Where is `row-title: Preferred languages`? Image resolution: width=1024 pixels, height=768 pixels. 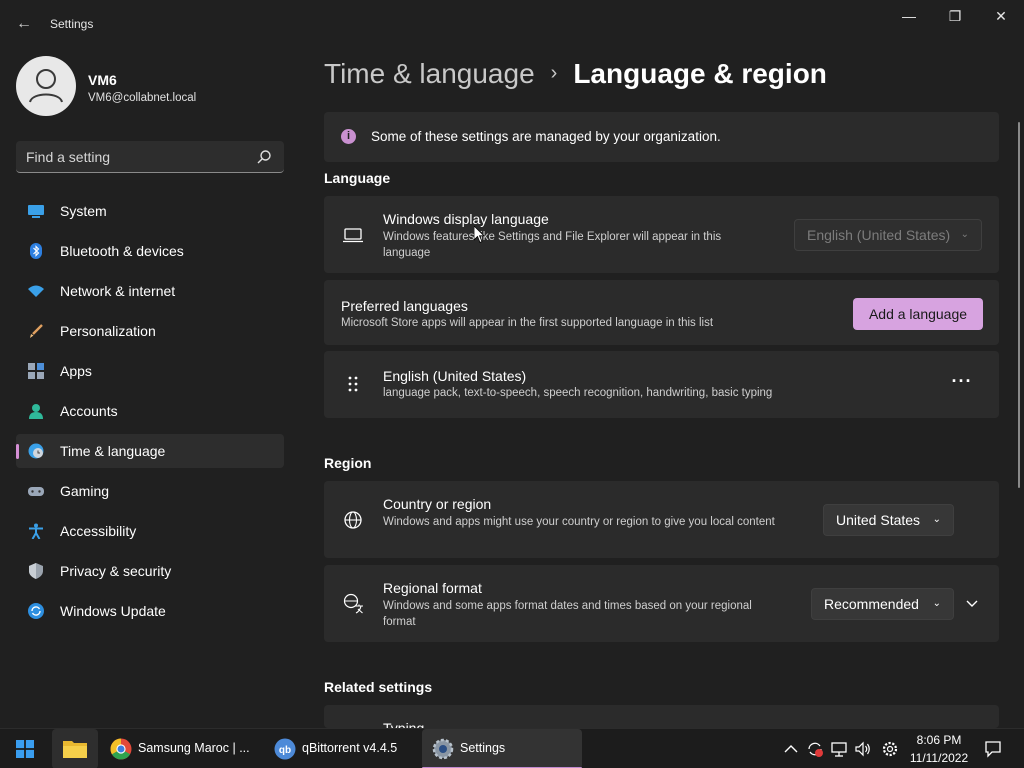 row-title: Preferred languages is located at coordinates (404, 306).